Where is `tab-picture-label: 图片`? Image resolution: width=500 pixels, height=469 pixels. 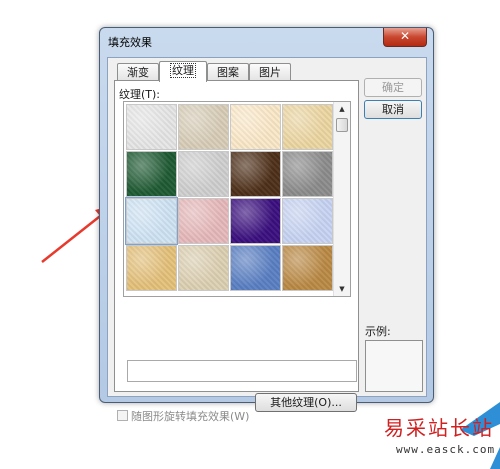 tab-picture-label: 图片 is located at coordinates (270, 72).